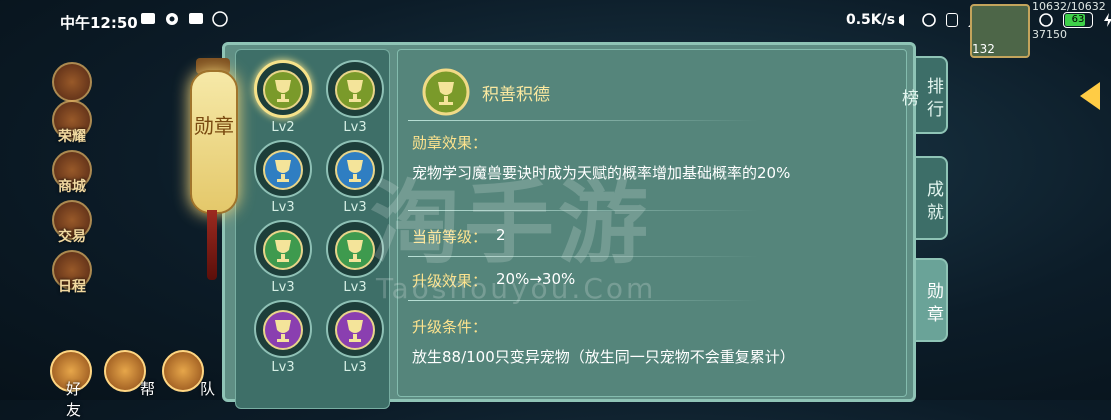 The width and height of the screenshot is (1111, 420). Describe the element at coordinates (603, 357) in the screenshot. I see `upgrade-condition-text: 放生88/100只变异宠物（放生同一只宠物不会重复累计）` at that location.